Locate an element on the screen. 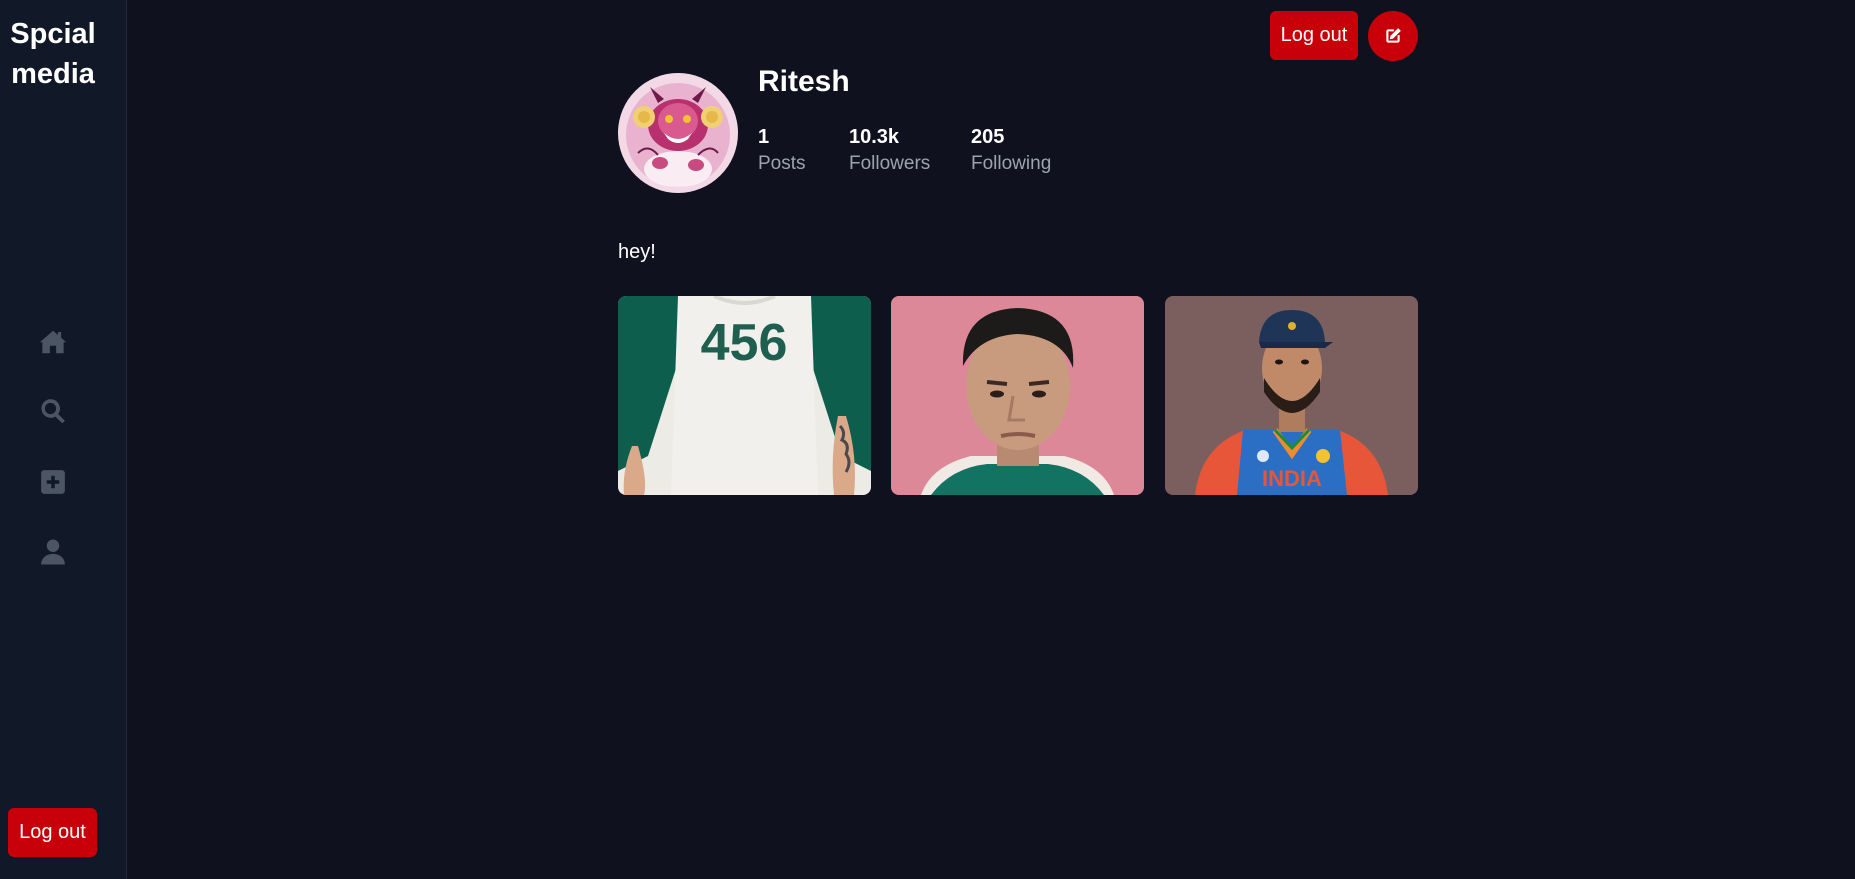 Image resolution: width=1855 pixels, height=879 pixels. stat-following: 205 Following is located at coordinates (1011, 151).